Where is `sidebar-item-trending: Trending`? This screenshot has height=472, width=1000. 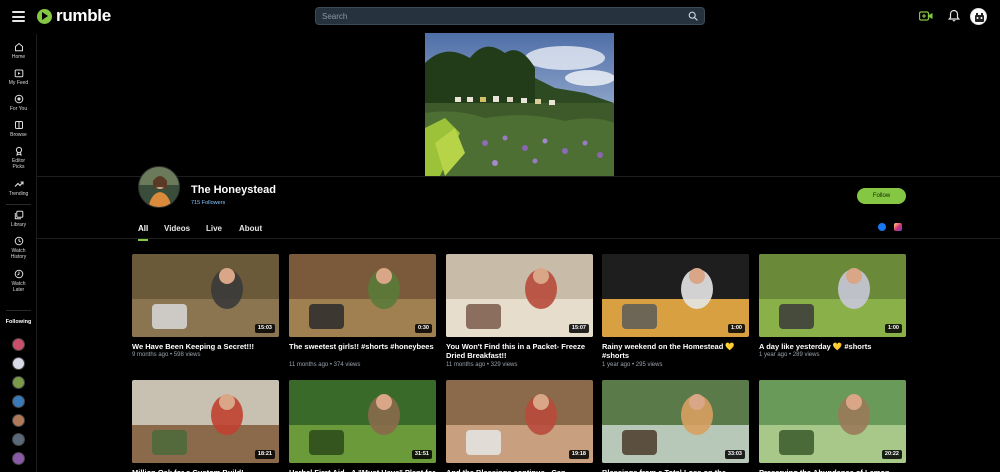
sidebar-item-trending: Trending is located at coordinates (18, 188).